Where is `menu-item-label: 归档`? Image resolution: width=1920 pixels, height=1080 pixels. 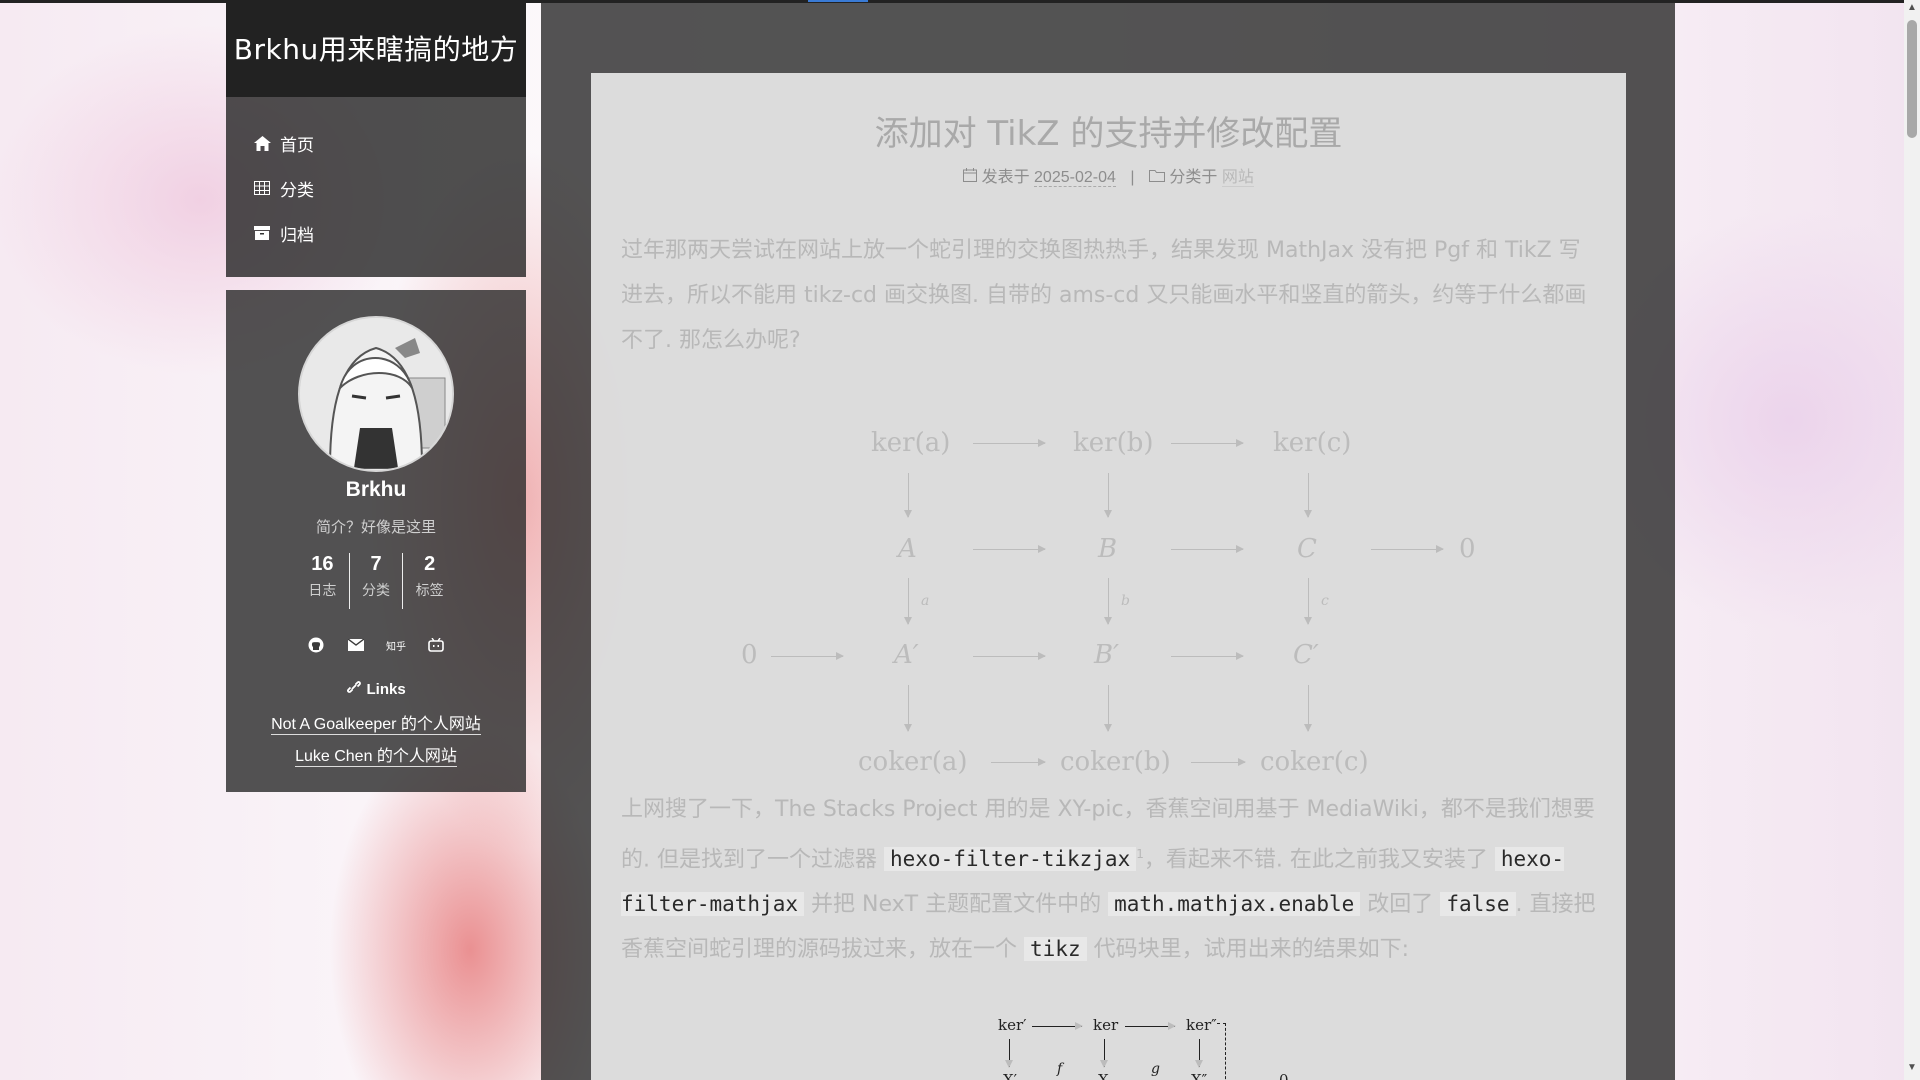
menu-item-label: 归档 is located at coordinates (297, 235).